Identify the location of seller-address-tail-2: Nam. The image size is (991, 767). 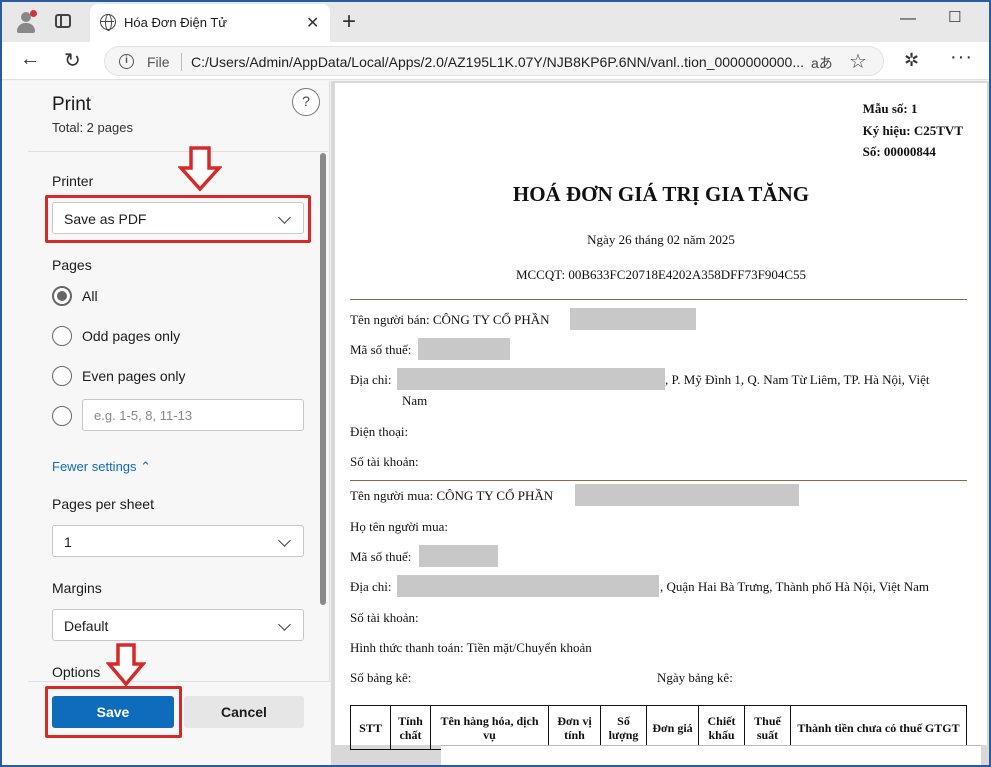
(415, 400).